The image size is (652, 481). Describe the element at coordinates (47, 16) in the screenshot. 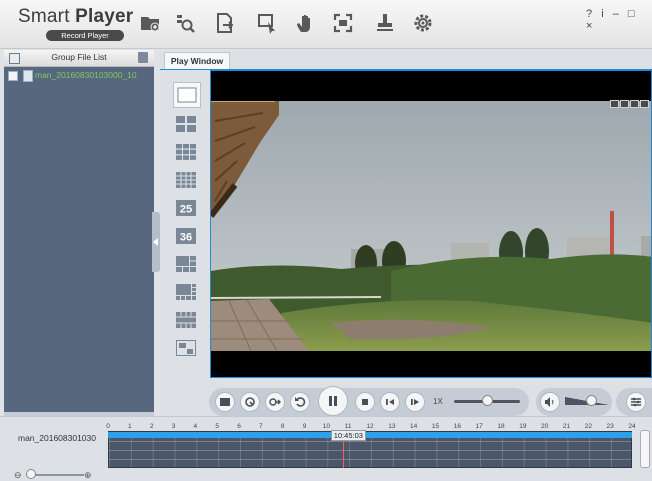

I see `app-title-regular: Smart` at that location.